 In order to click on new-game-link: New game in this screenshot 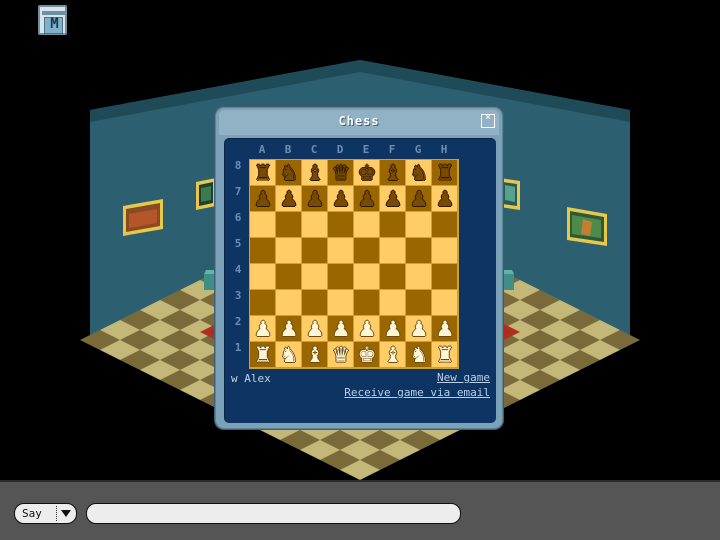, I will do `click(417, 377)`.